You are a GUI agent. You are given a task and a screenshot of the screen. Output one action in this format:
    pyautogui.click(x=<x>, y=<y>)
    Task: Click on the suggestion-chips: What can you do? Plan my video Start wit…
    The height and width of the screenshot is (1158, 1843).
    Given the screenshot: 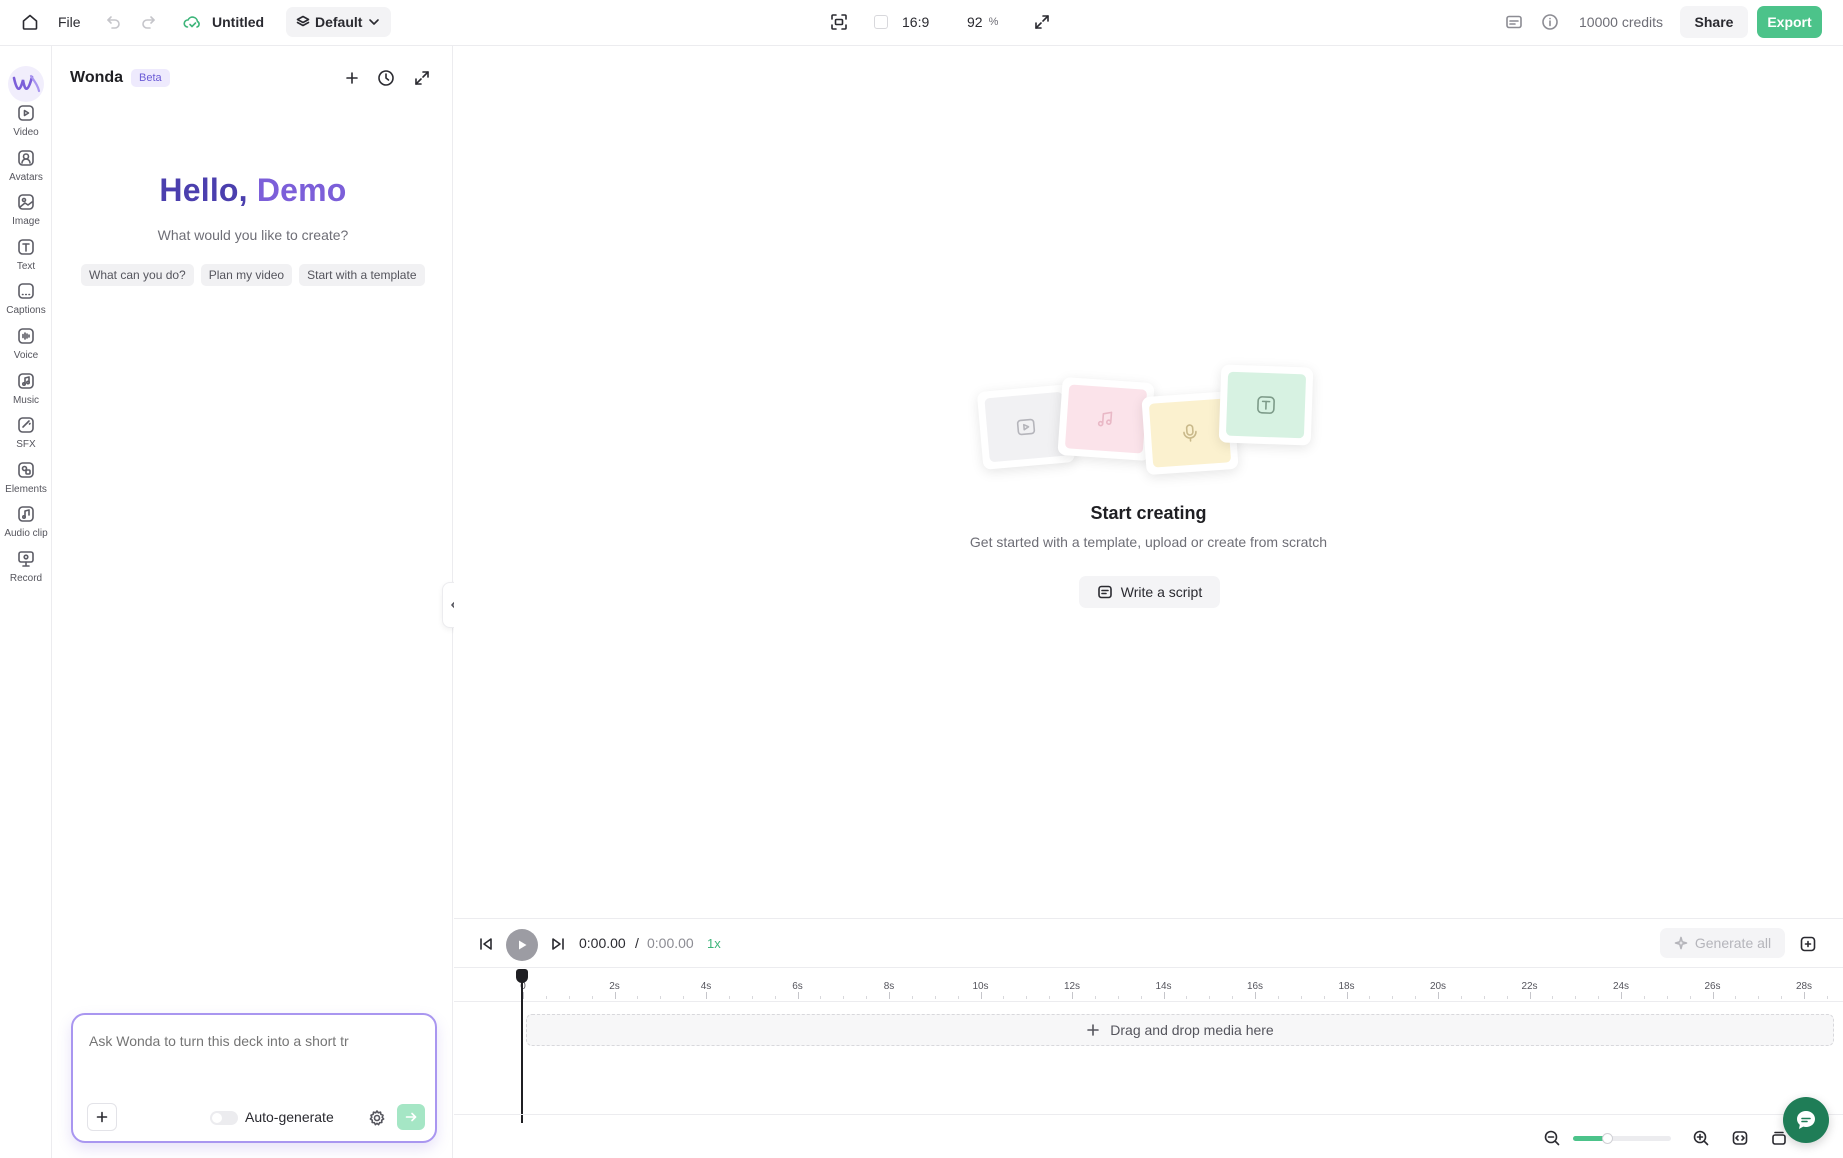 What is the action you would take?
    pyautogui.click(x=253, y=275)
    